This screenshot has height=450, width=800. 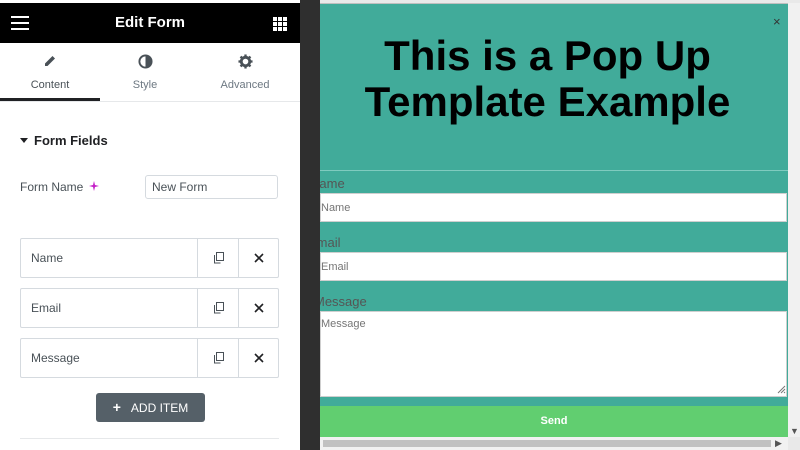 What do you see at coordinates (24, 141) in the screenshot?
I see `caret-down-icon` at bounding box center [24, 141].